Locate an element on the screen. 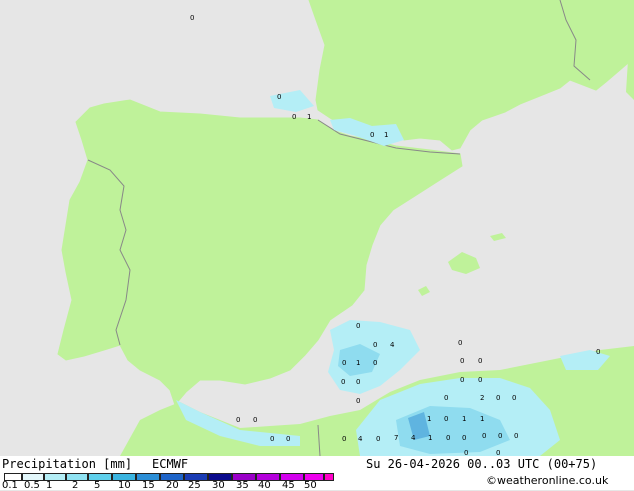 This screenshot has height=491, width=634. map-value-label: 7 is located at coordinates (396, 438).